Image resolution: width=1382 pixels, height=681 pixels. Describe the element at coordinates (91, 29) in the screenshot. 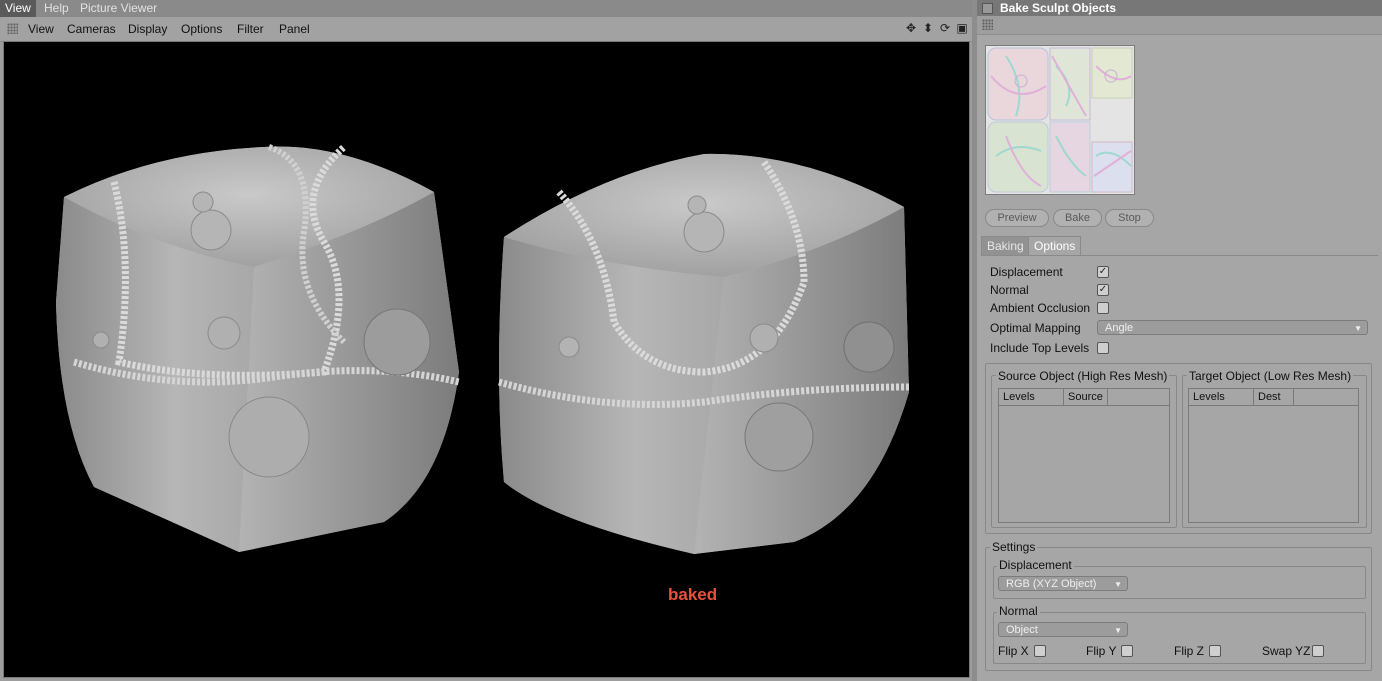

I see `menu-cameras: Cameras` at that location.